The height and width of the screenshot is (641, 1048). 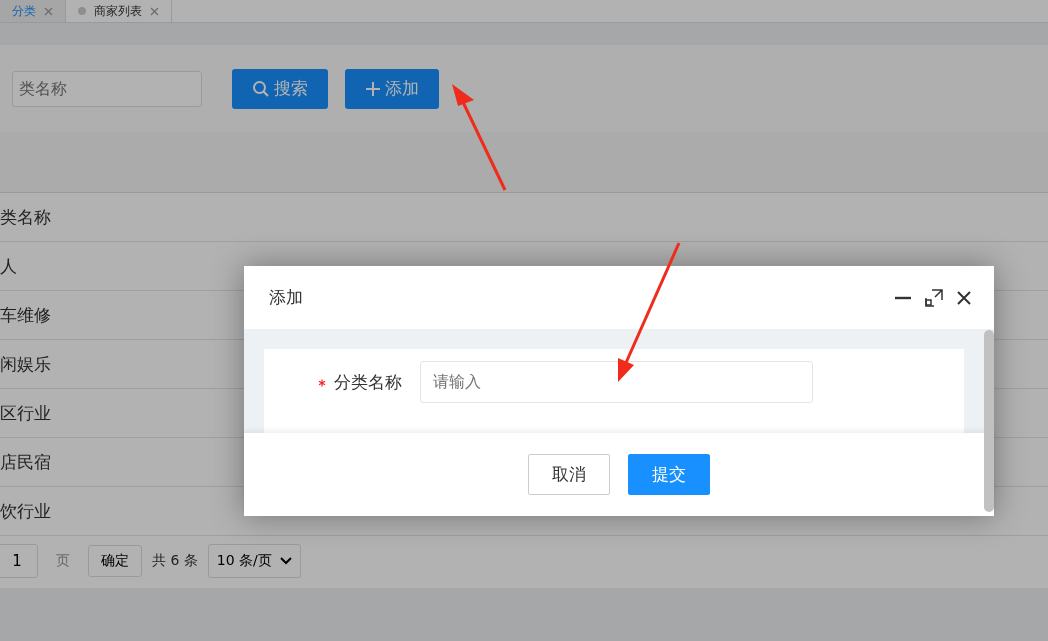 I want to click on page-label: 页, so click(x=63, y=561).